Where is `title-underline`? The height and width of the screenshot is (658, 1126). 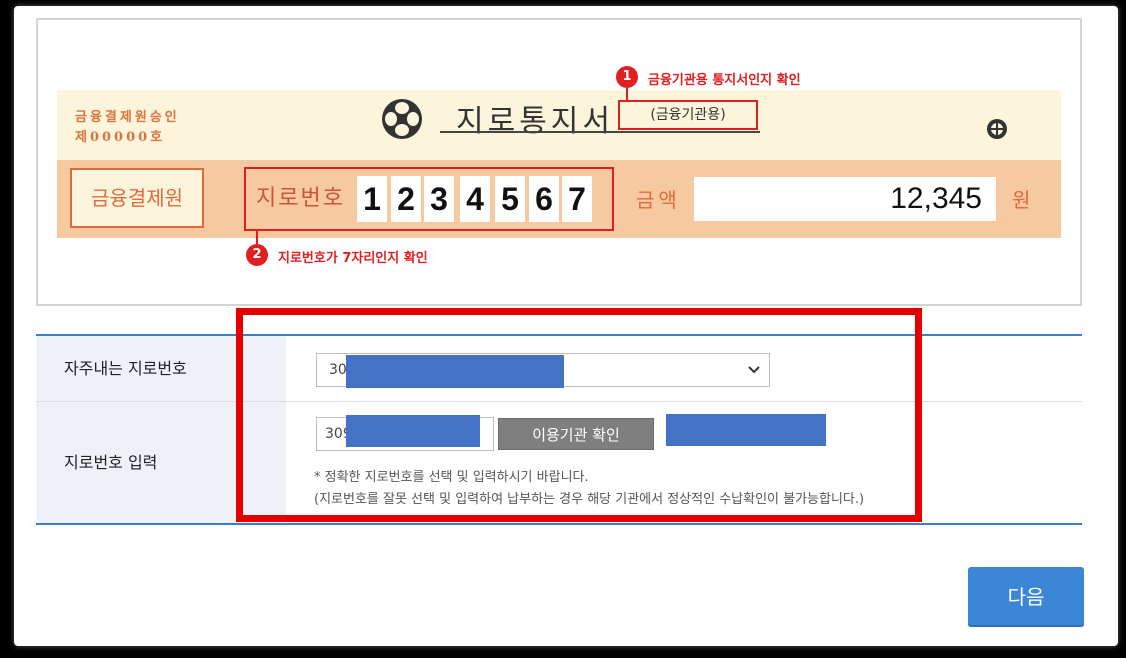 title-underline is located at coordinates (600, 132).